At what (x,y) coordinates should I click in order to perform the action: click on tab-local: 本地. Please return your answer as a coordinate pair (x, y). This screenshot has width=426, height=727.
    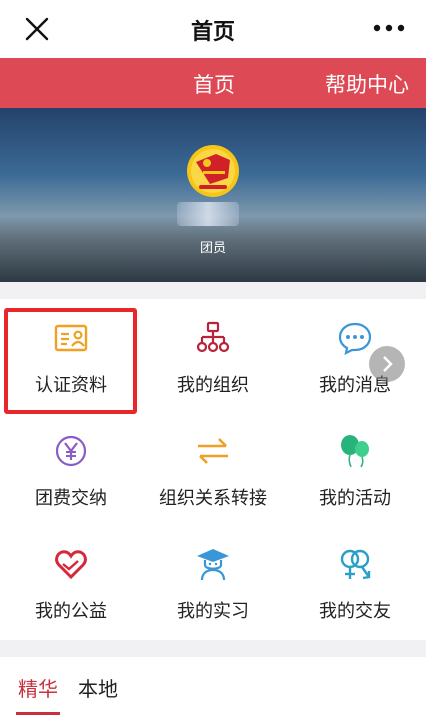
    Looking at the image, I should click on (98, 687).